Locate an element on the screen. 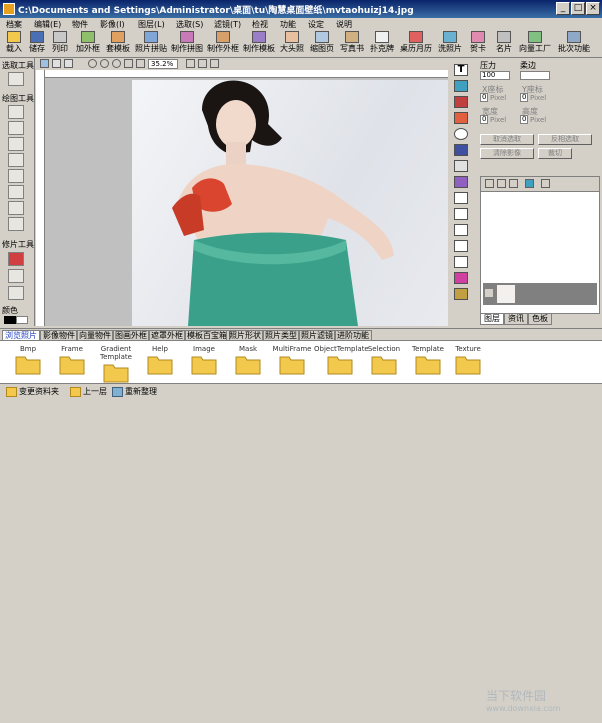  menu-edit: 编辑(E) is located at coordinates (47, 24).